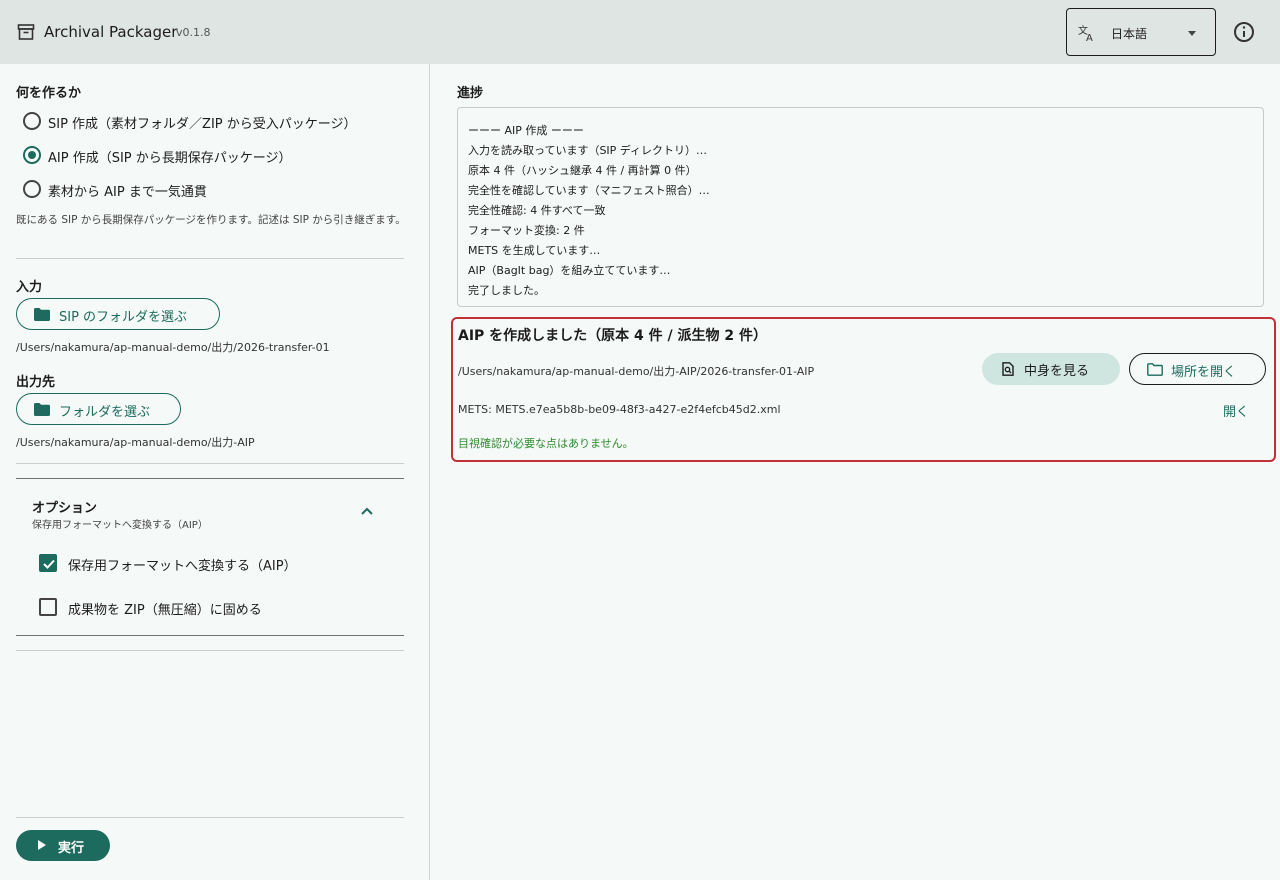 The height and width of the screenshot is (880, 1280). I want to click on choose-sip-folder-button: SIP のフォルダを選ぶ, so click(118, 314).